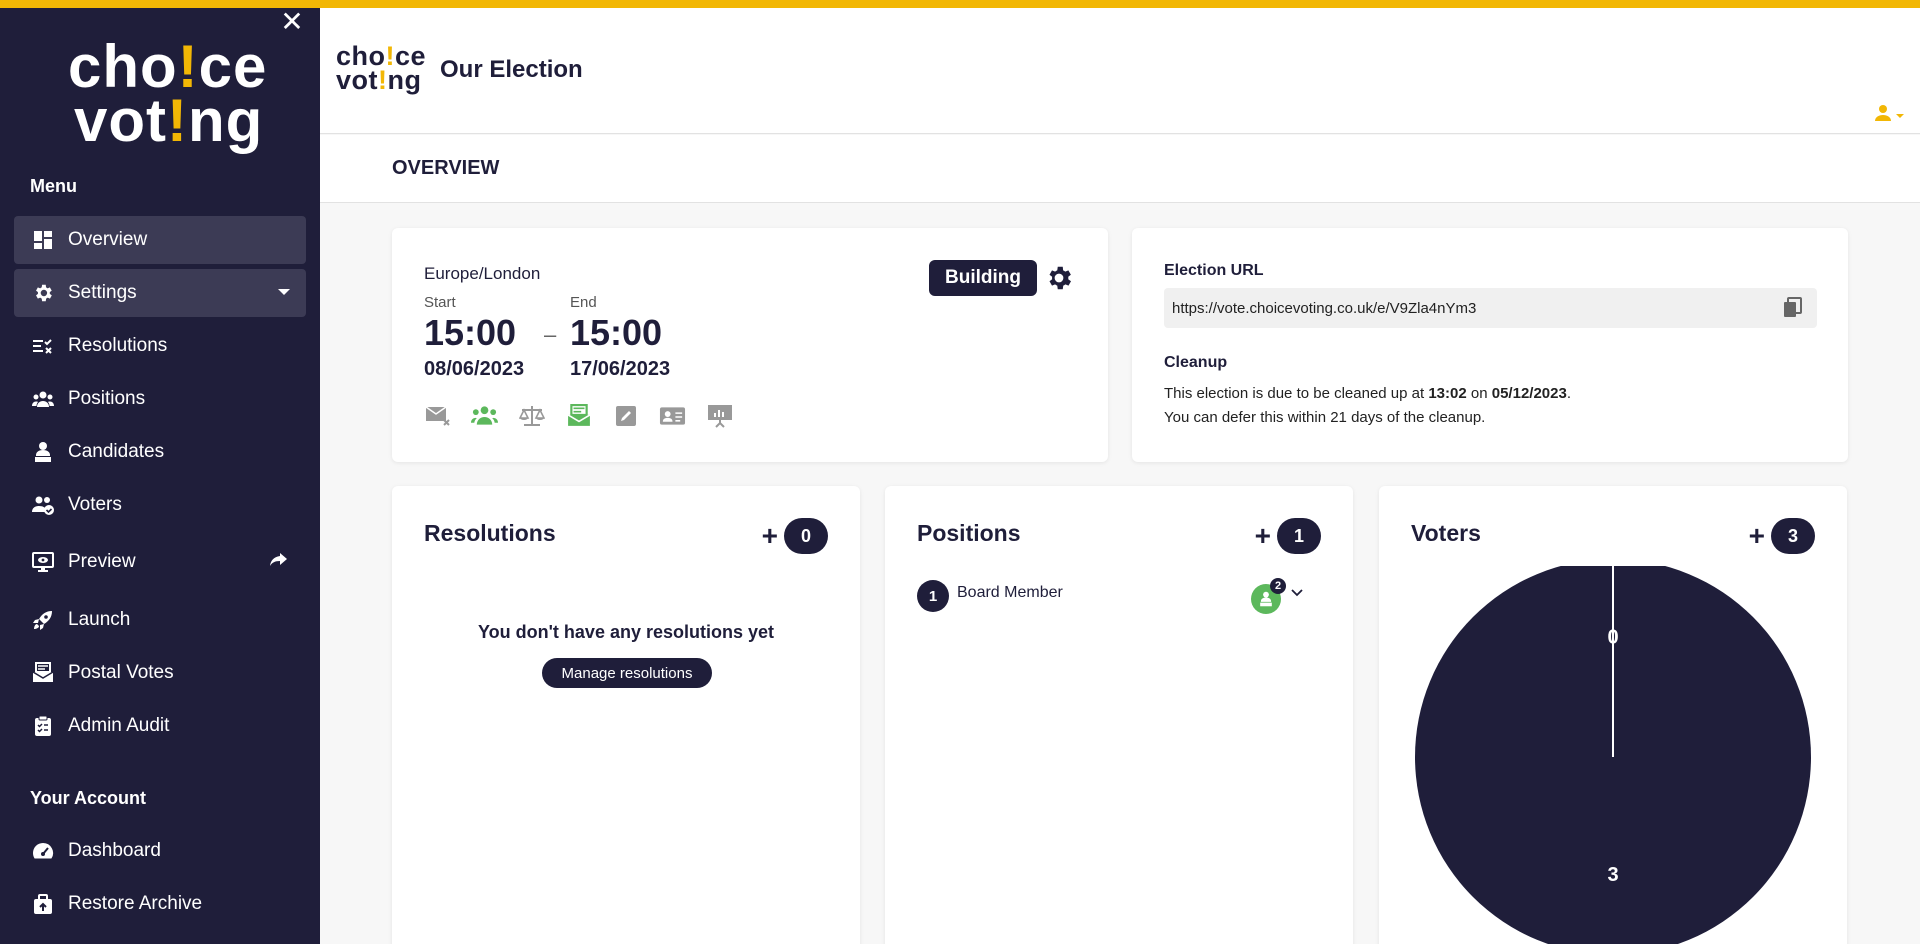 This screenshot has width=1920, height=944. What do you see at coordinates (381, 68) in the screenshot?
I see `choice-voting-logo-small: cho!ce vot!ng` at bounding box center [381, 68].